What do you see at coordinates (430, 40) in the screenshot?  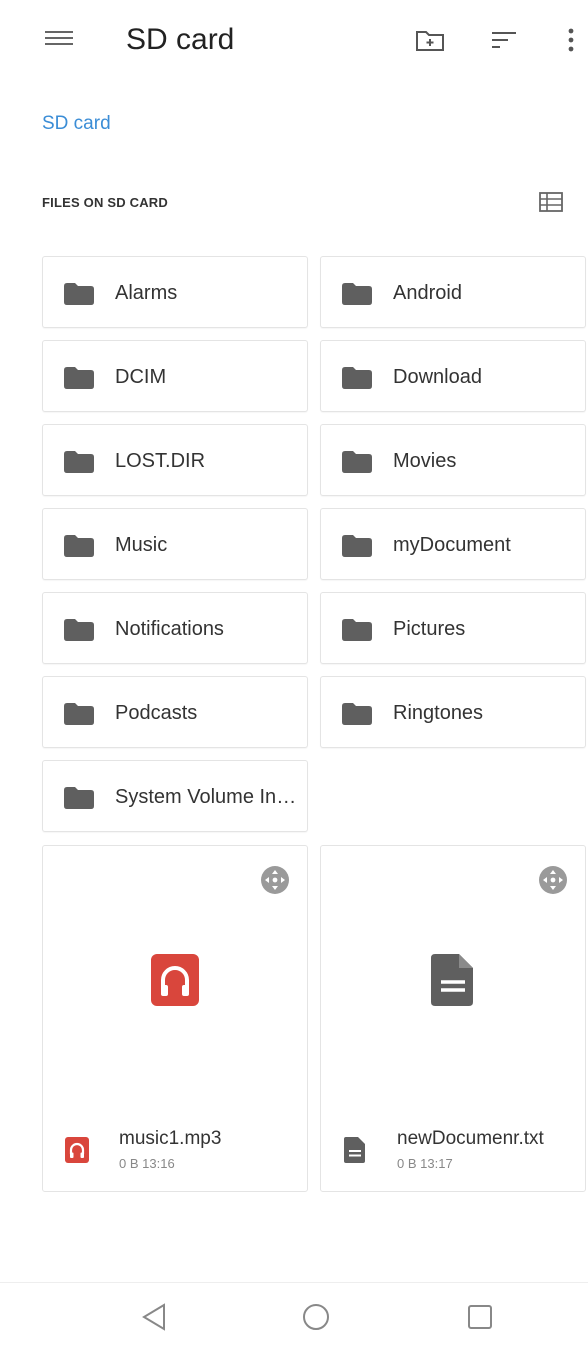 I see `new-folder-icon` at bounding box center [430, 40].